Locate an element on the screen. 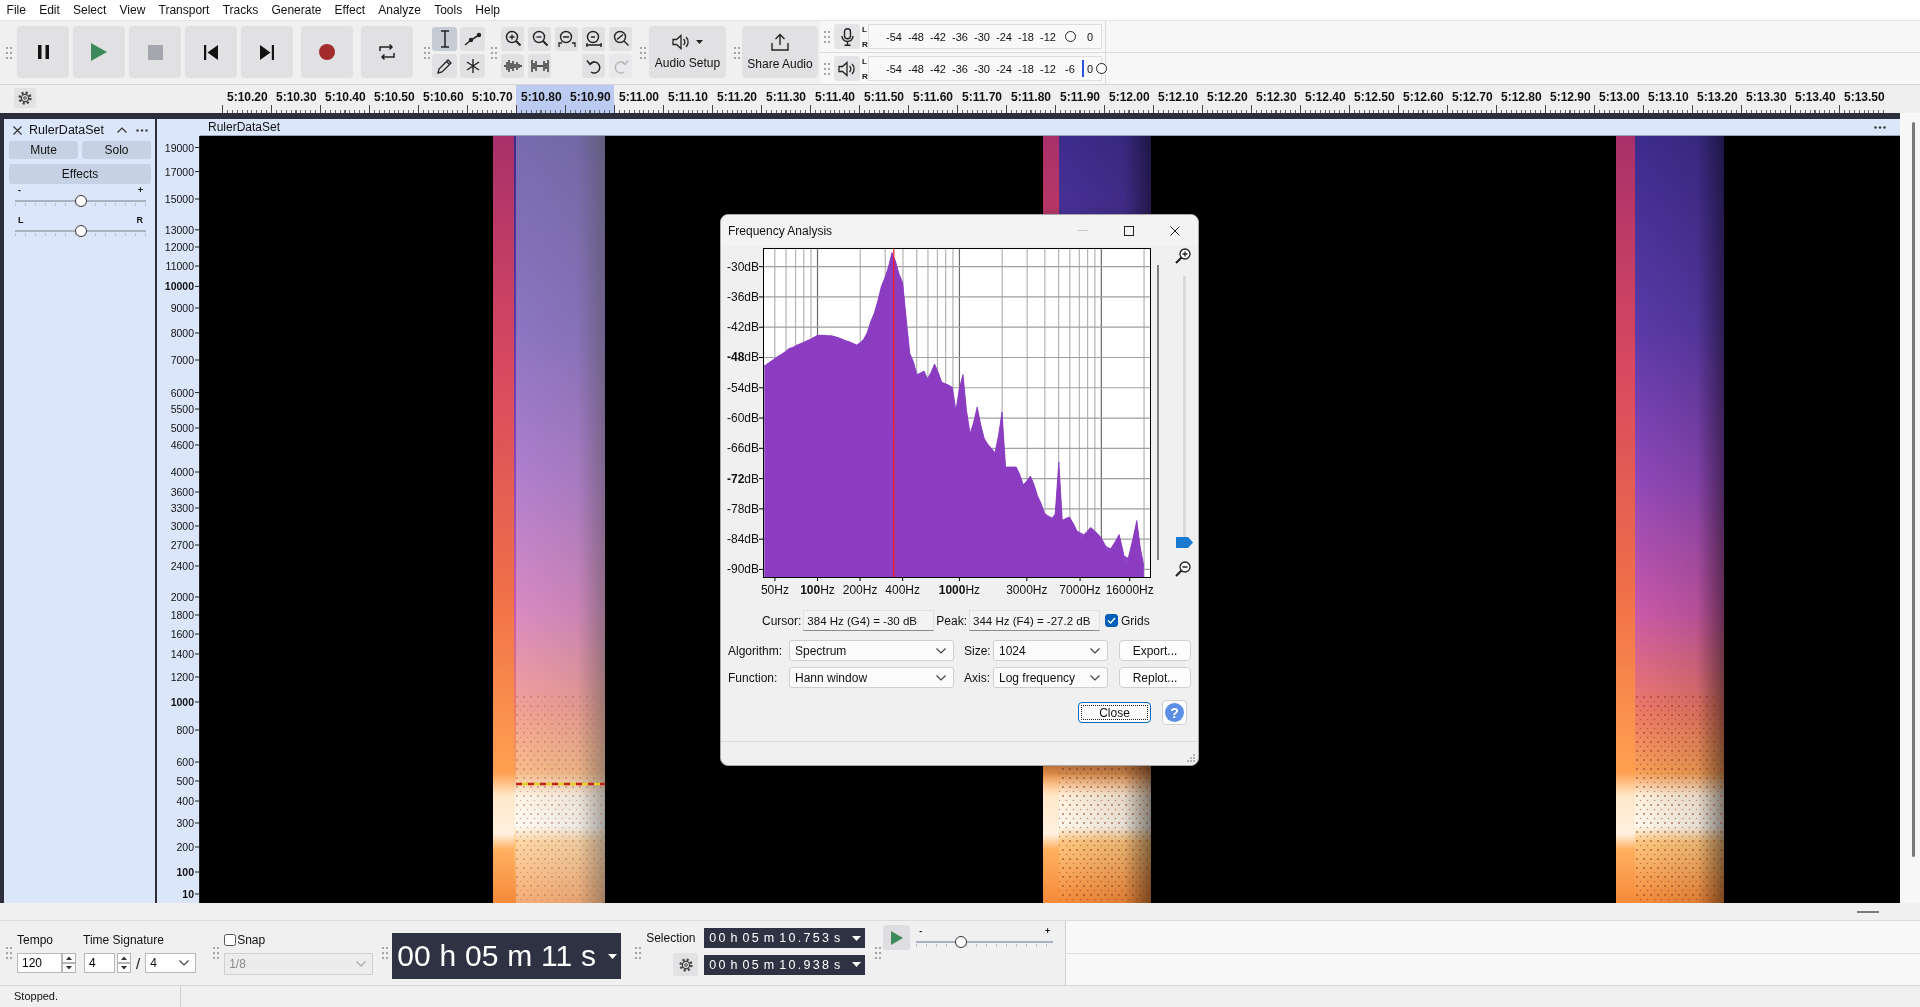 Image resolution: width=1920 pixels, height=1007 pixels. frequency-label: 200 is located at coordinates (185, 847).